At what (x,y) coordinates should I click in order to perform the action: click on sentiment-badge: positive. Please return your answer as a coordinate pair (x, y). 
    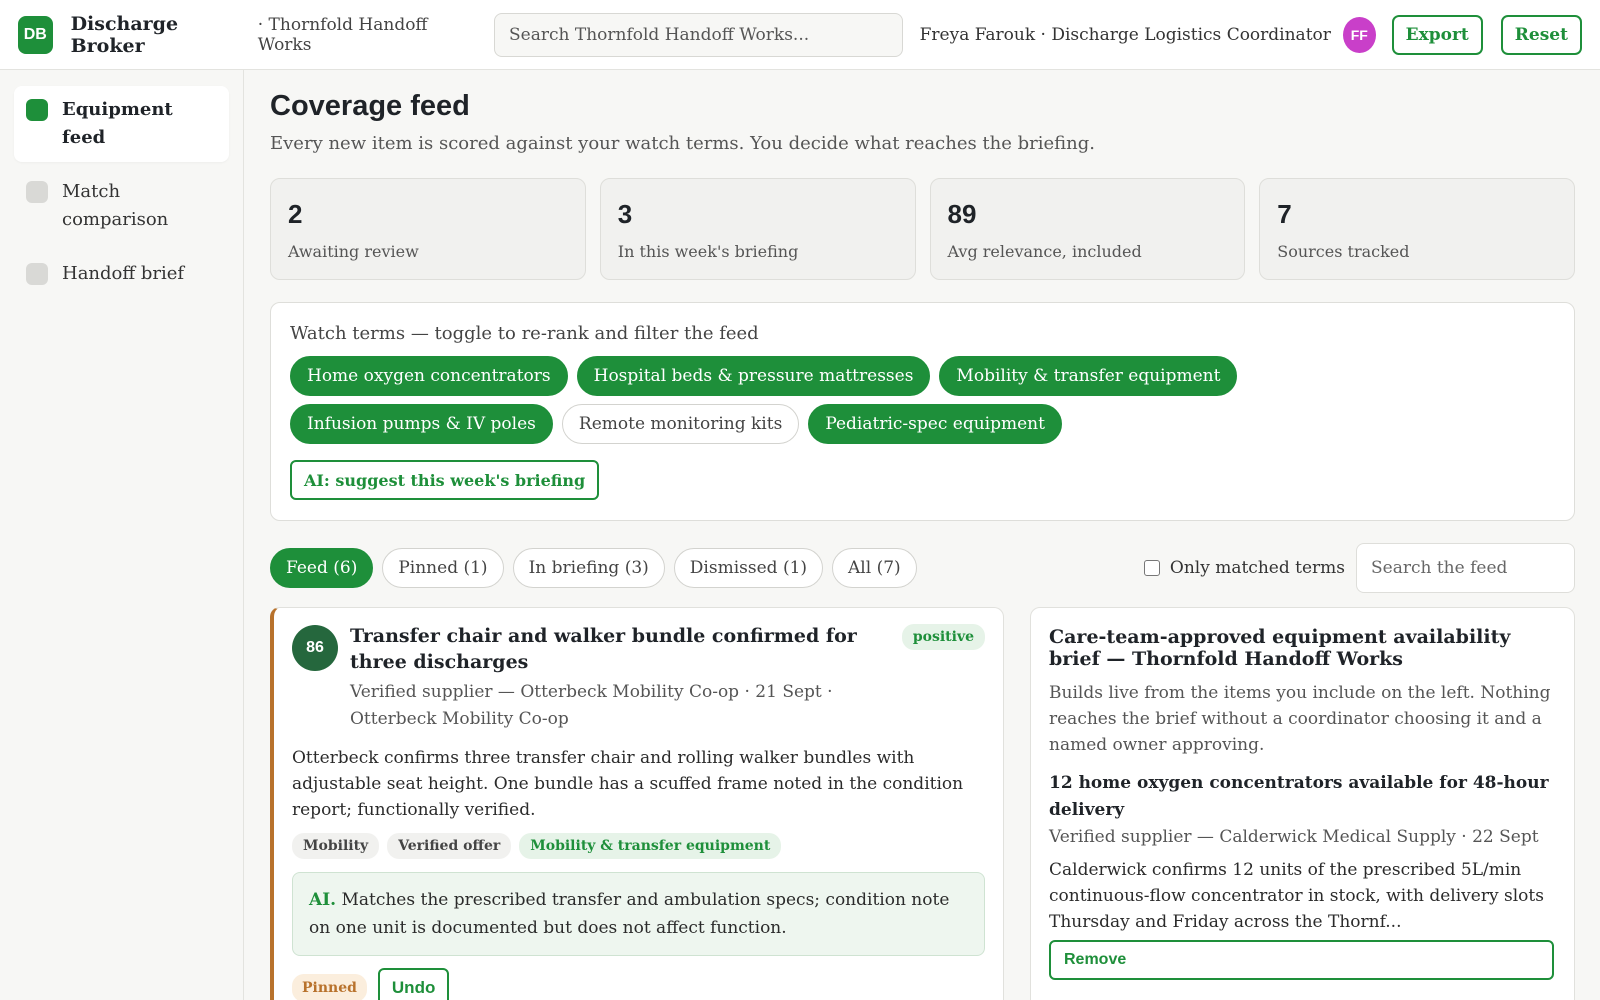
    Looking at the image, I should click on (943, 637).